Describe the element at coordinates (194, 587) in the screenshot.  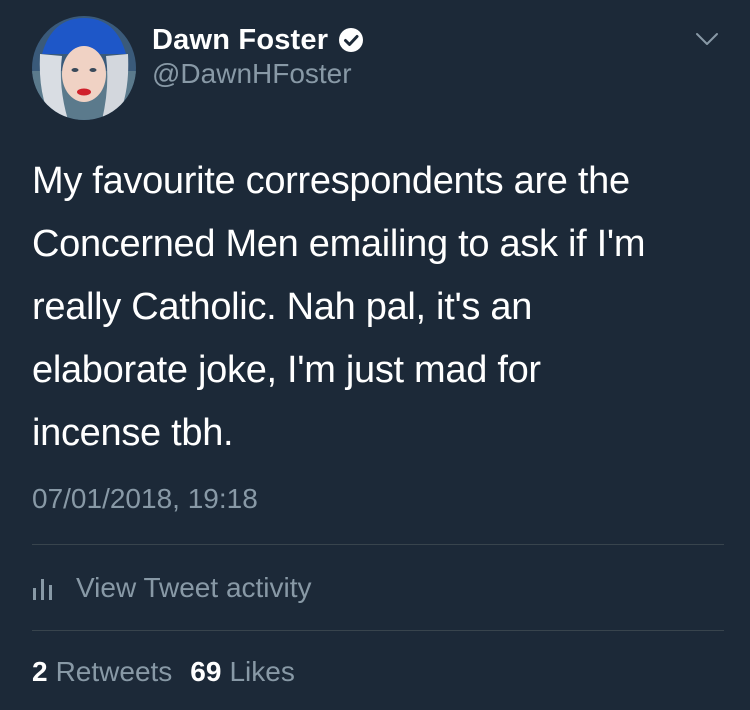
I see `view-tweet-activity-label: View Tweet activity` at that location.